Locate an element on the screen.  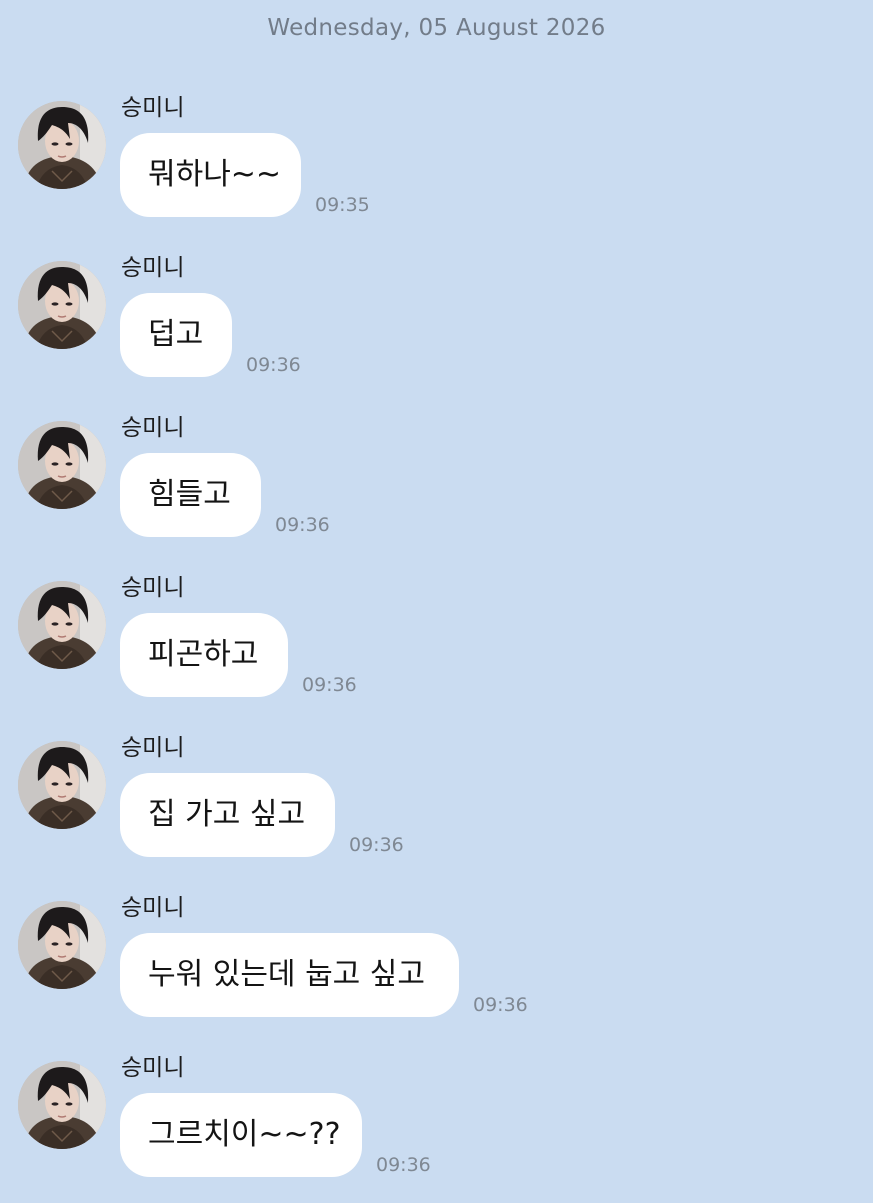
message-row: 승미니힘들고 09:36 is located at coordinates (436, 488).